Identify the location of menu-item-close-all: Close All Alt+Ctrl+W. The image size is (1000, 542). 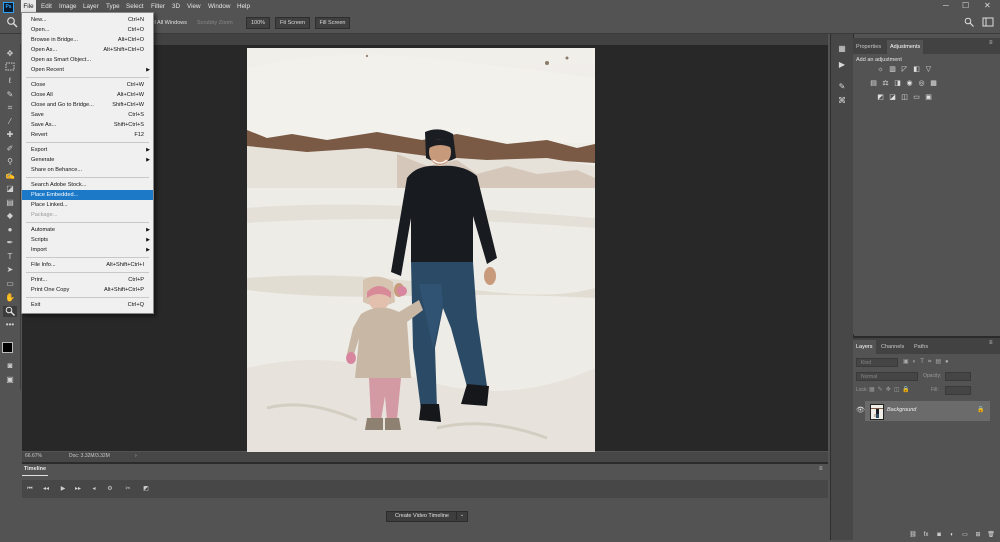
(87, 95).